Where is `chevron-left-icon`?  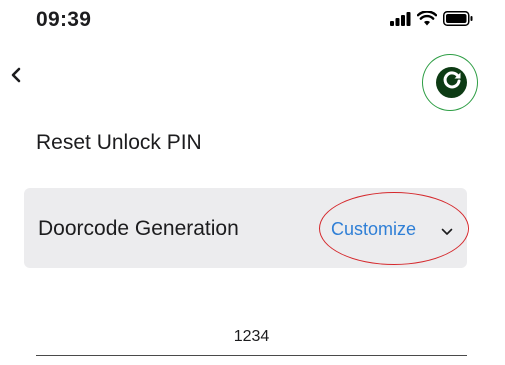 chevron-left-icon is located at coordinates (16, 77).